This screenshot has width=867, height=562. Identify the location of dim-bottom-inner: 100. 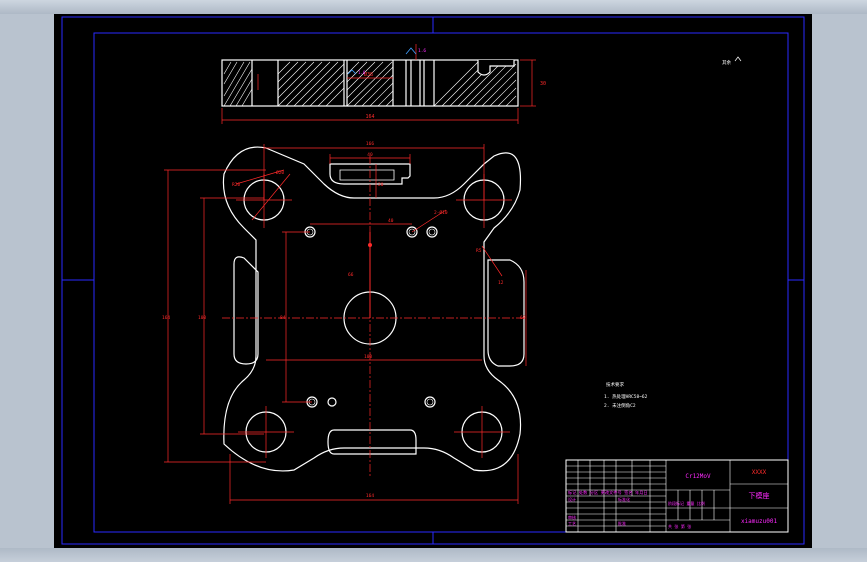
(368, 357).